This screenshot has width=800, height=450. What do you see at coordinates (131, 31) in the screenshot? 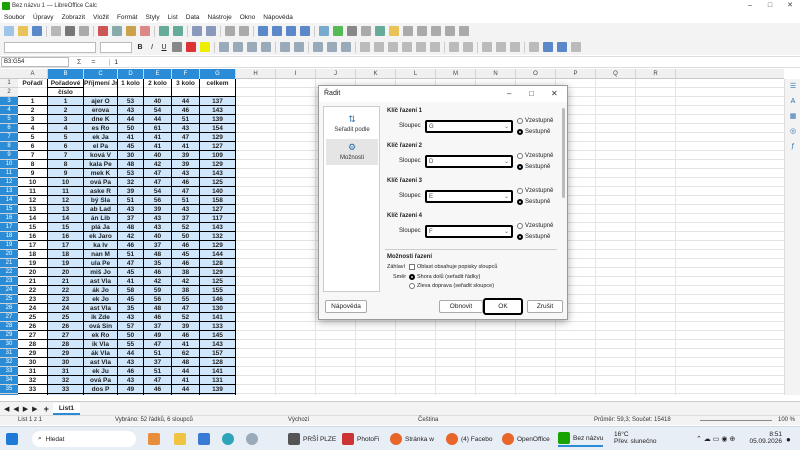
I see `paste-icon` at bounding box center [131, 31].